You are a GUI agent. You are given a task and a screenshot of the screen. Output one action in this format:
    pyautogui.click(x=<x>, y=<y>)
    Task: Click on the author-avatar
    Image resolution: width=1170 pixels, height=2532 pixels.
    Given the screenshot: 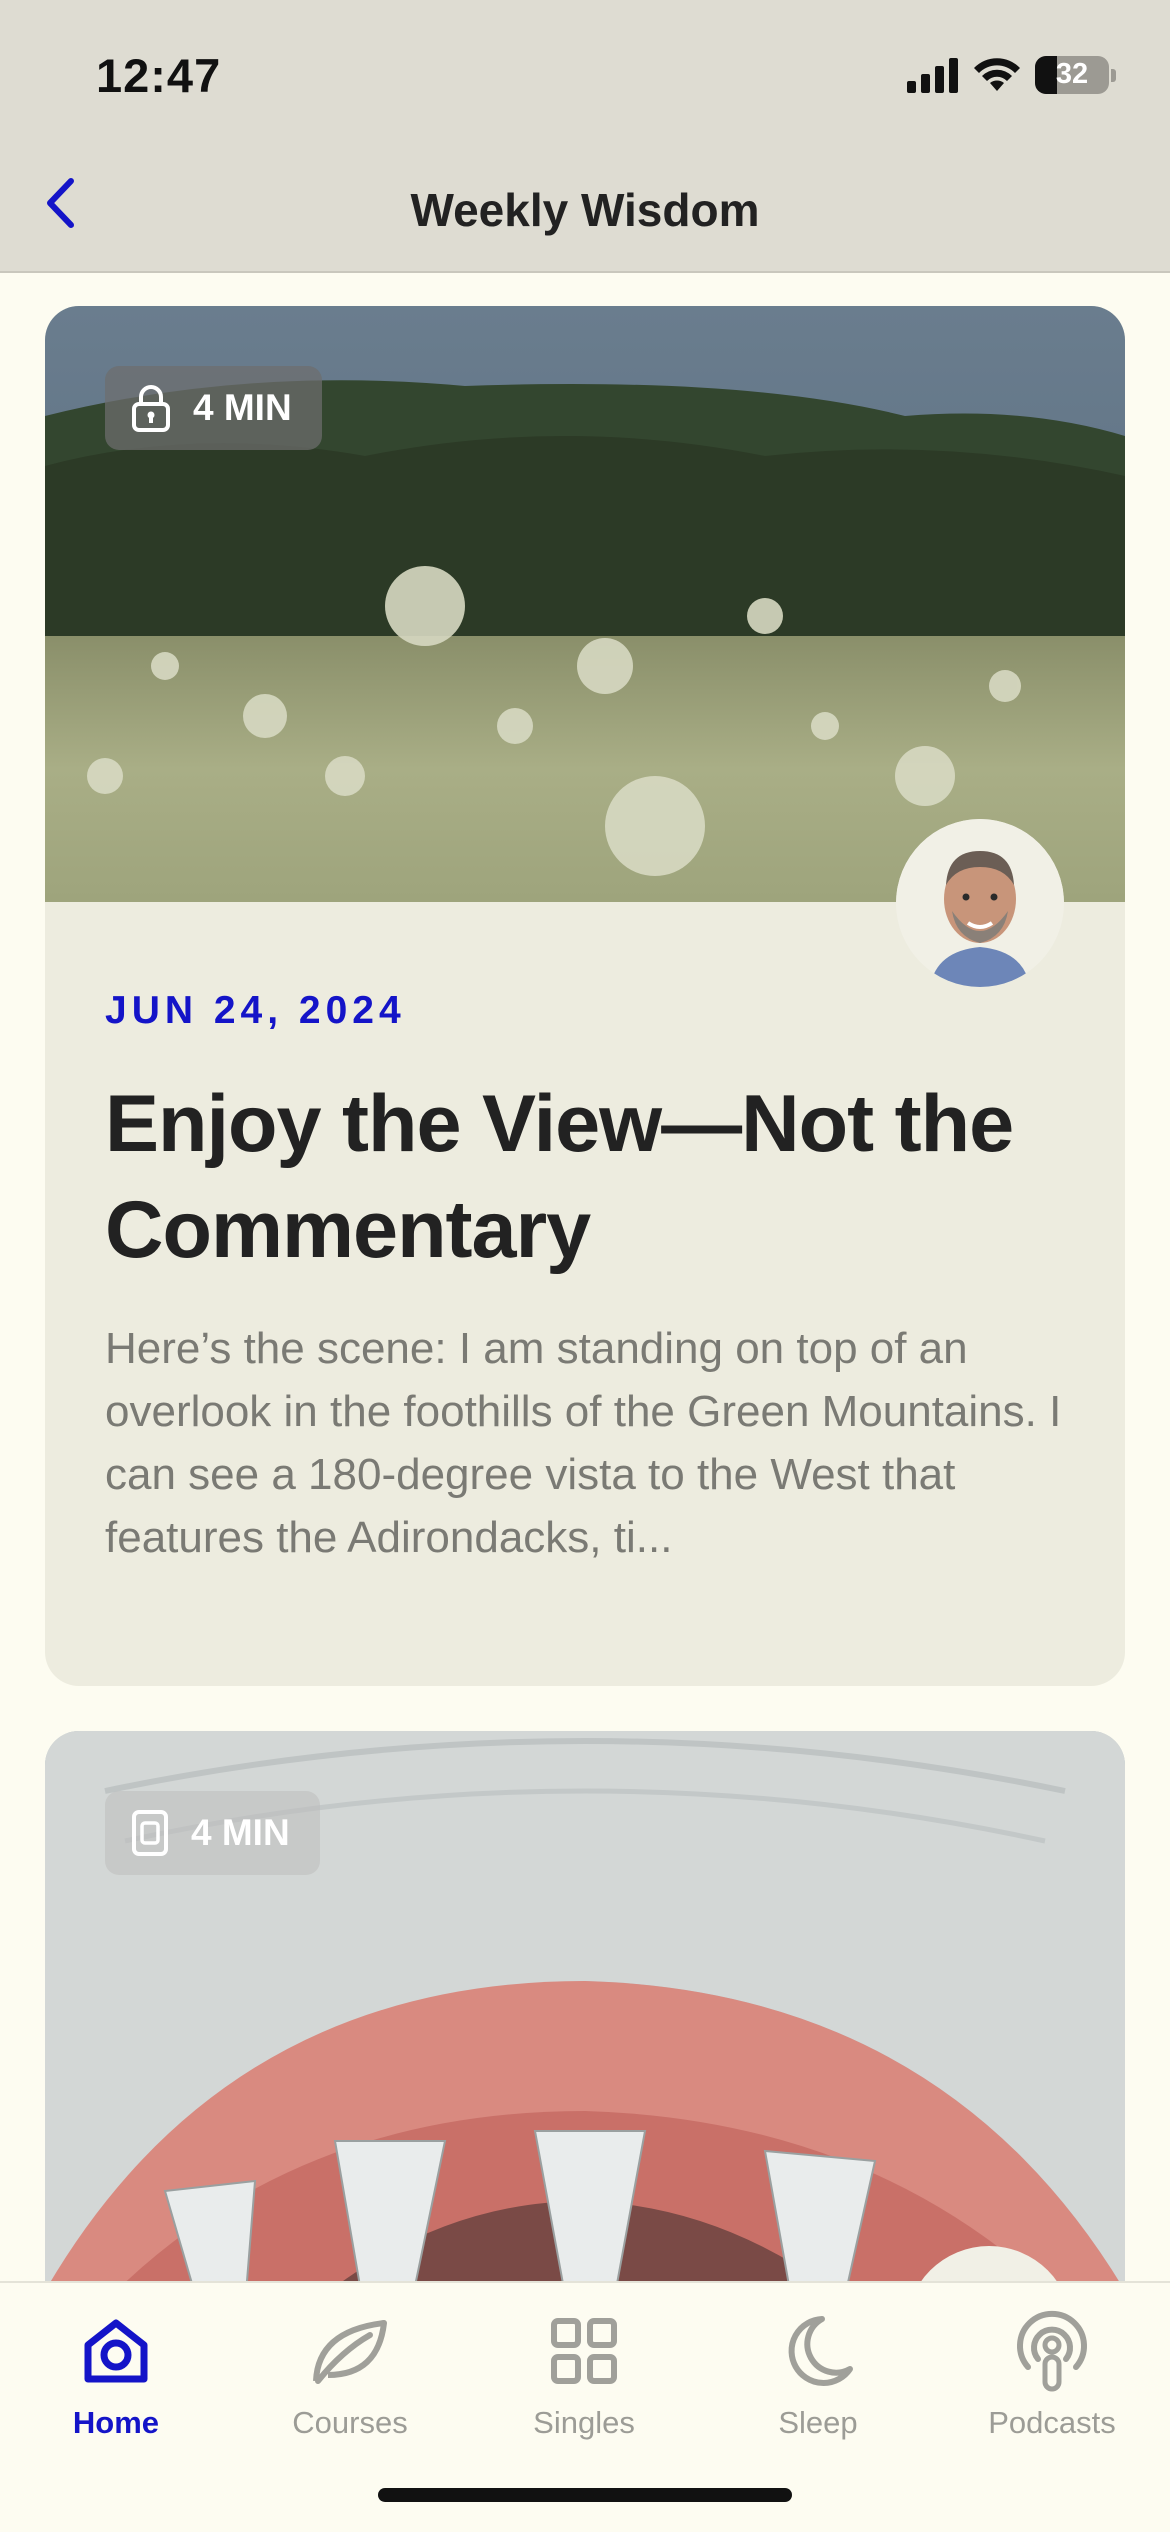 What is the action you would take?
    pyautogui.click(x=980, y=903)
    